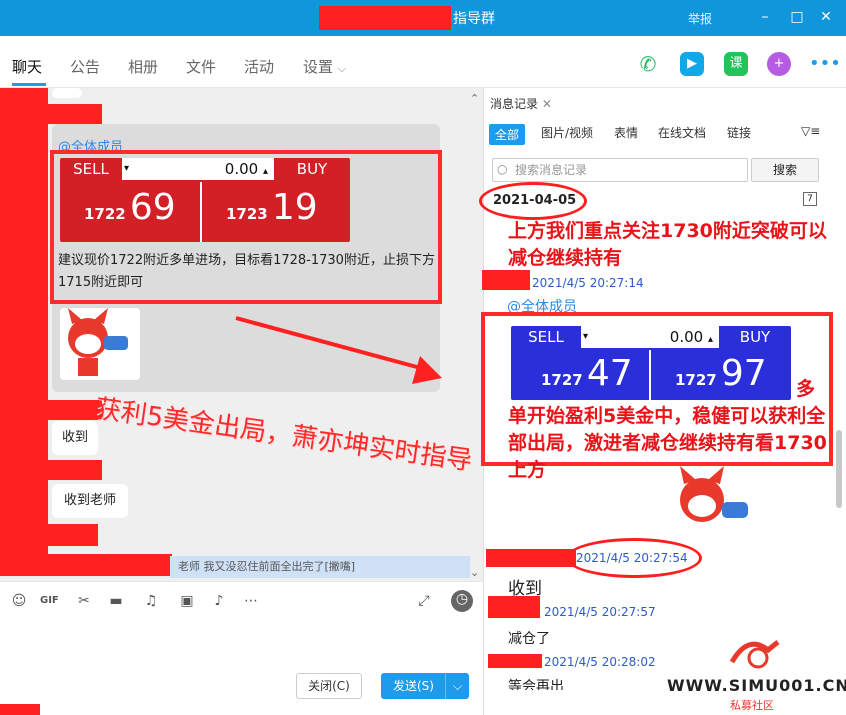  I want to click on history-tab: 消息记录 ✕, so click(521, 103).